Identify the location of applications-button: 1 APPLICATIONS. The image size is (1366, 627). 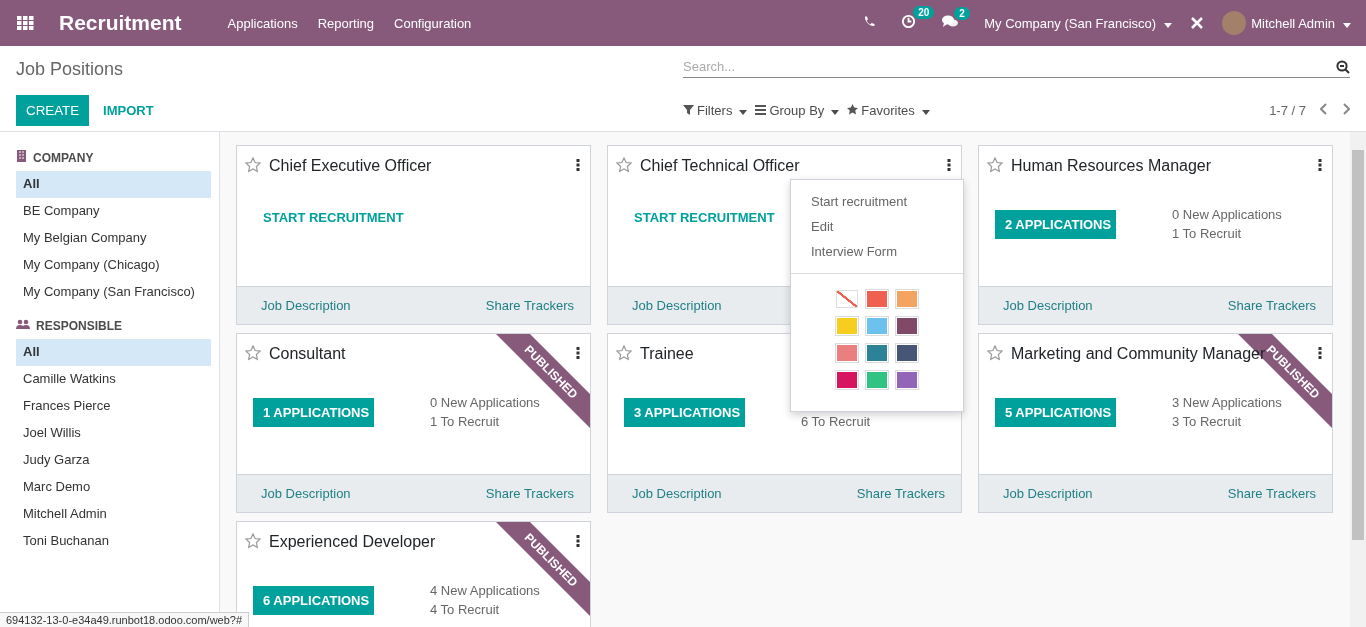
(313, 412).